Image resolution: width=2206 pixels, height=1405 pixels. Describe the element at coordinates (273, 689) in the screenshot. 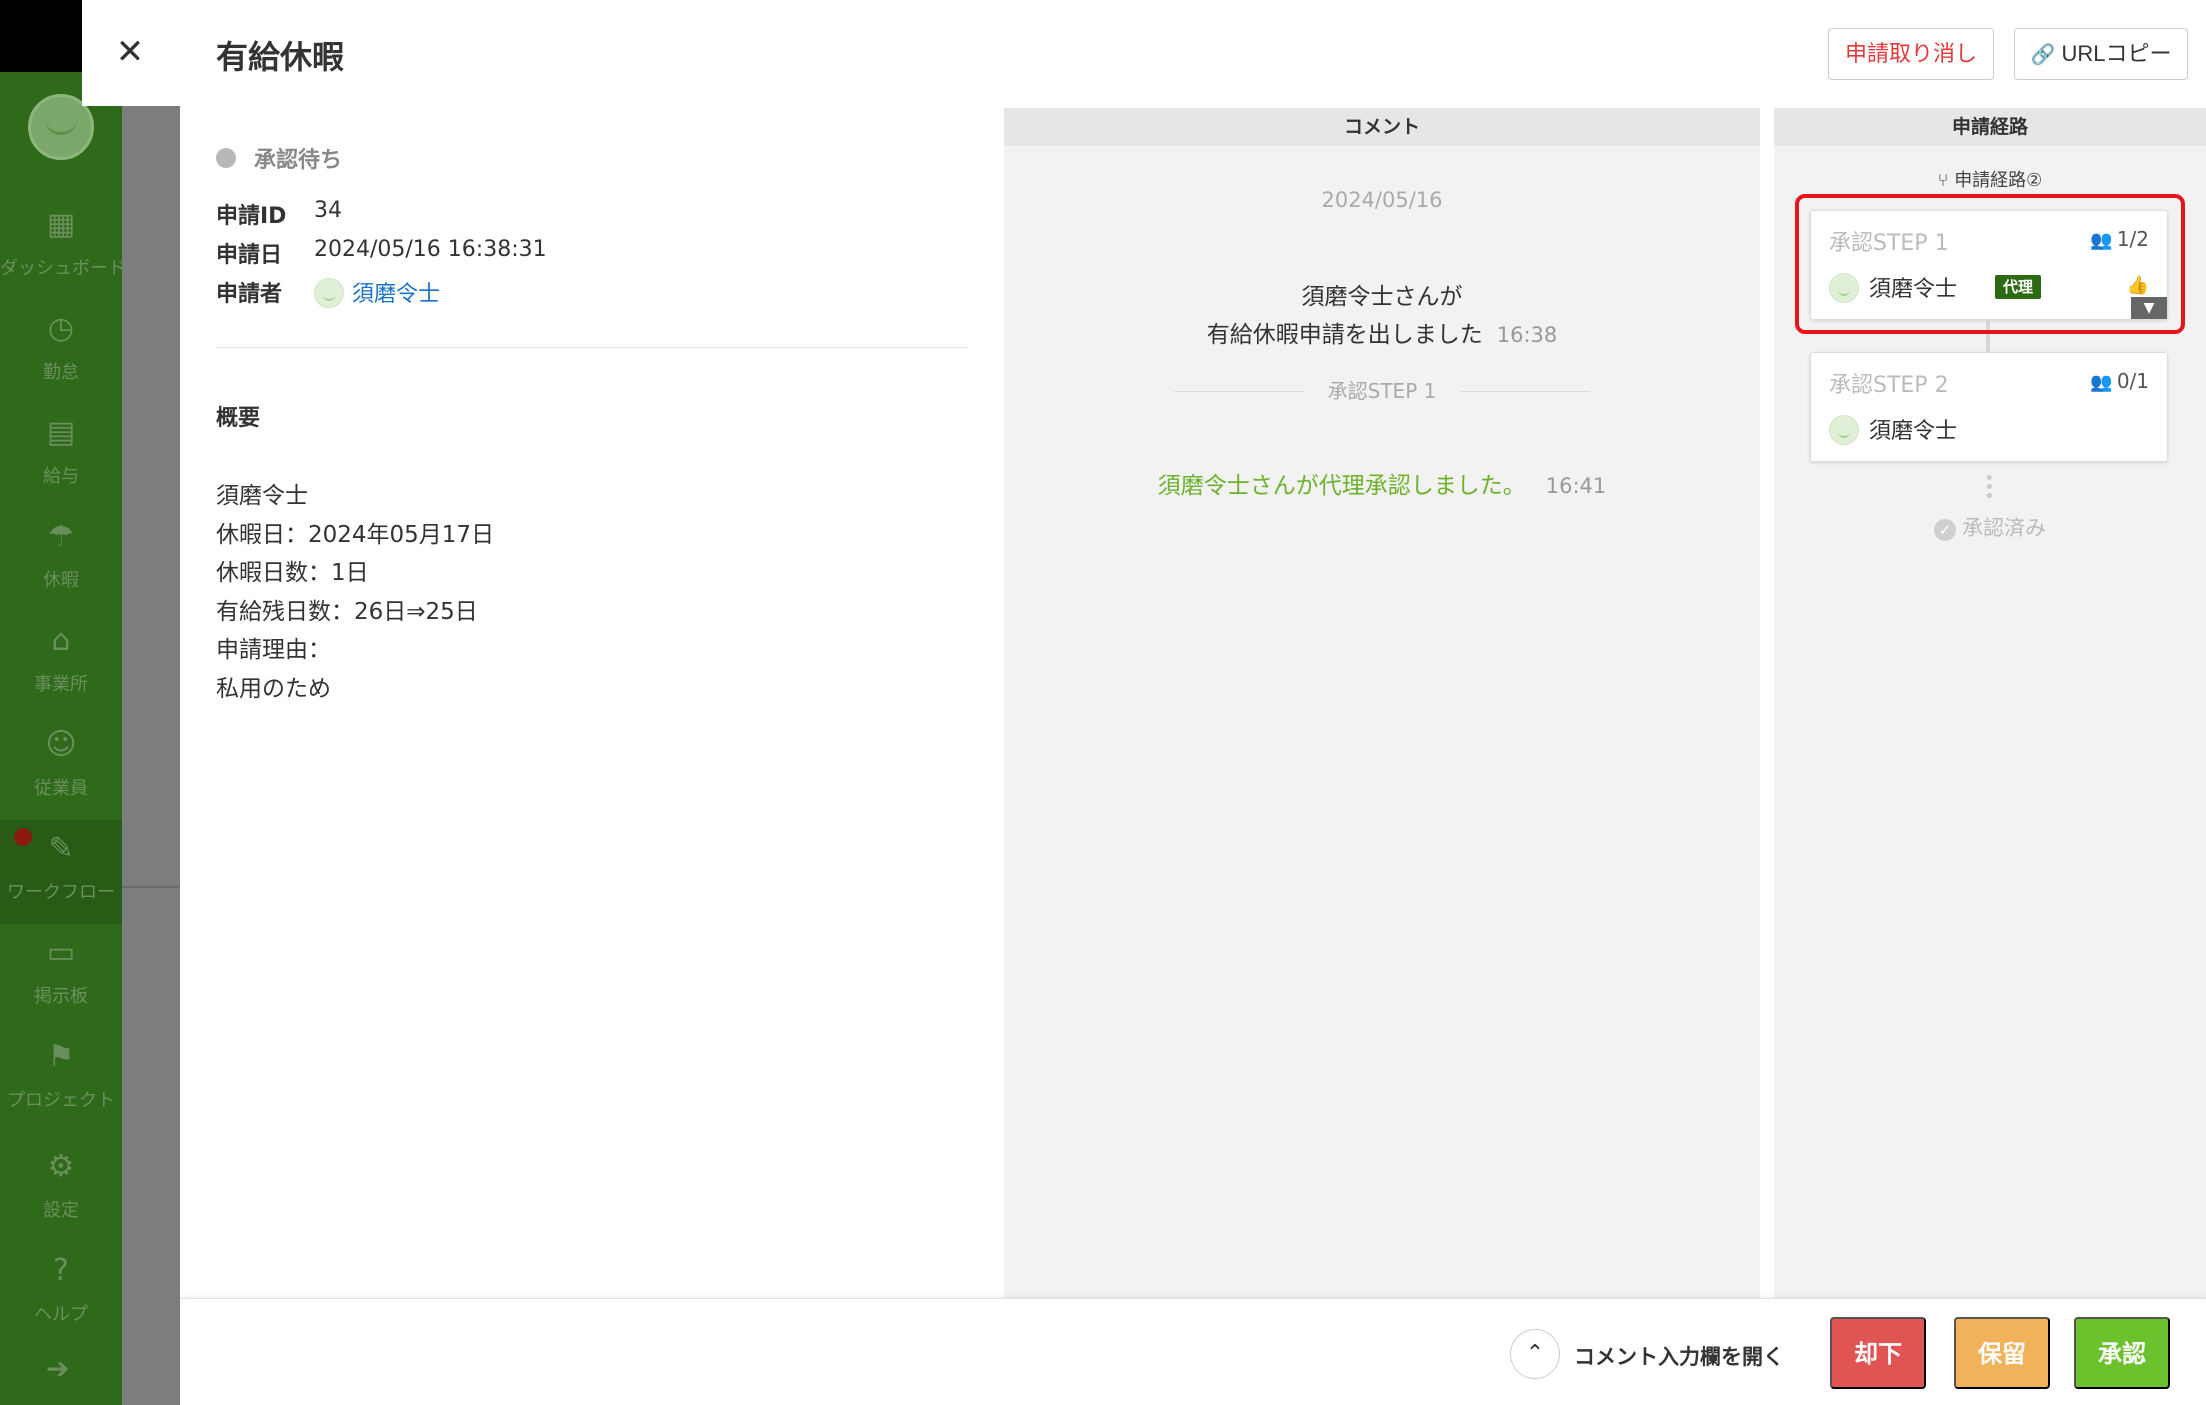

I see `summary-line: 私用のため` at that location.